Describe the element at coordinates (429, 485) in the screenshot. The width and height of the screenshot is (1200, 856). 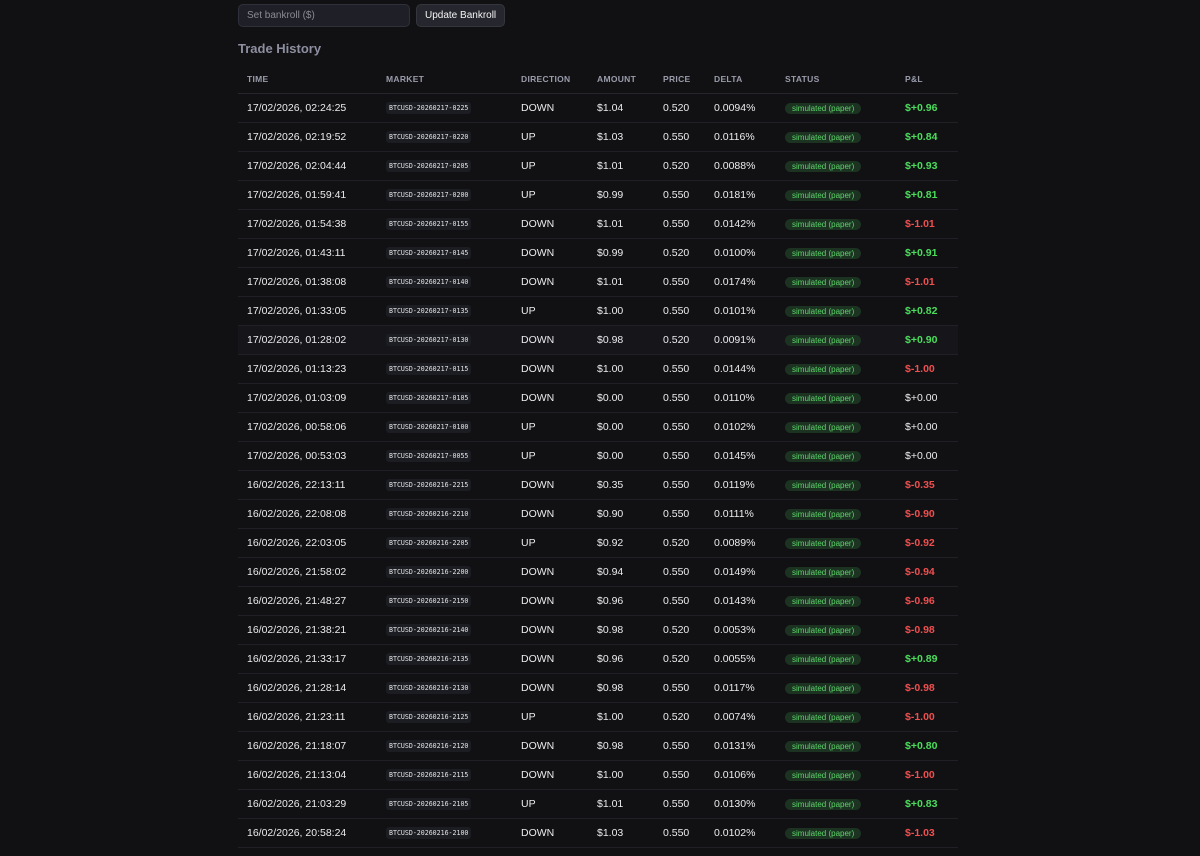
I see `market-id: BTCUSD-20260216-2215` at that location.